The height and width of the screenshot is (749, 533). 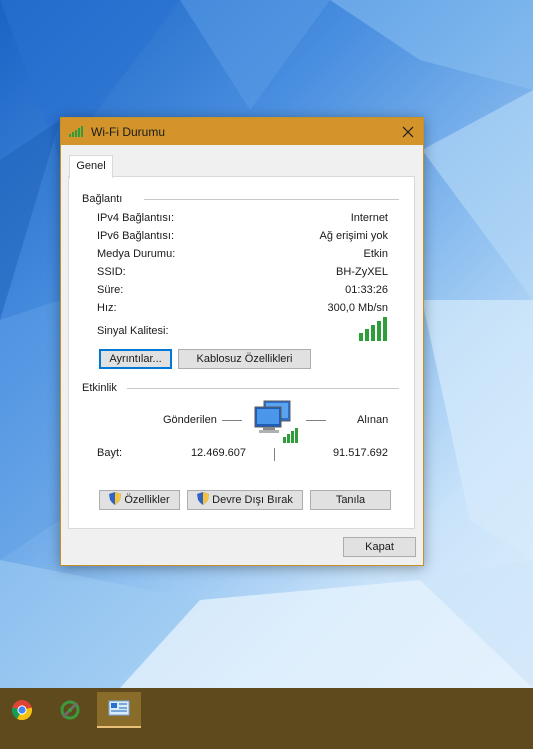 I want to click on close-icon, so click(x=408, y=131).